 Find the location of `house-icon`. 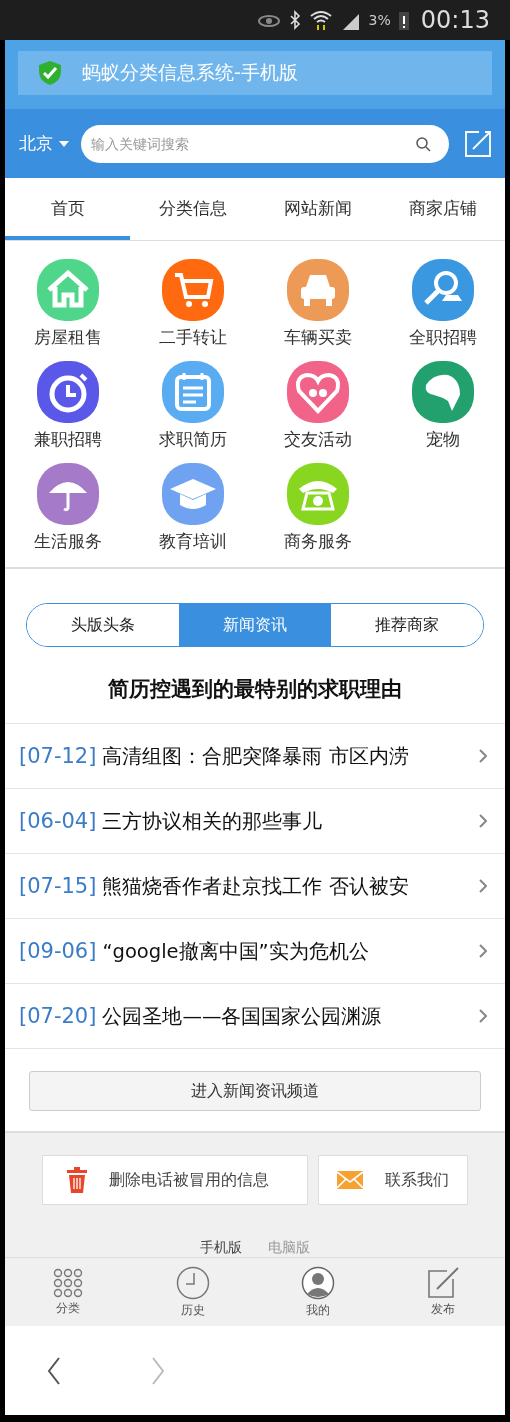

house-icon is located at coordinates (67, 290).